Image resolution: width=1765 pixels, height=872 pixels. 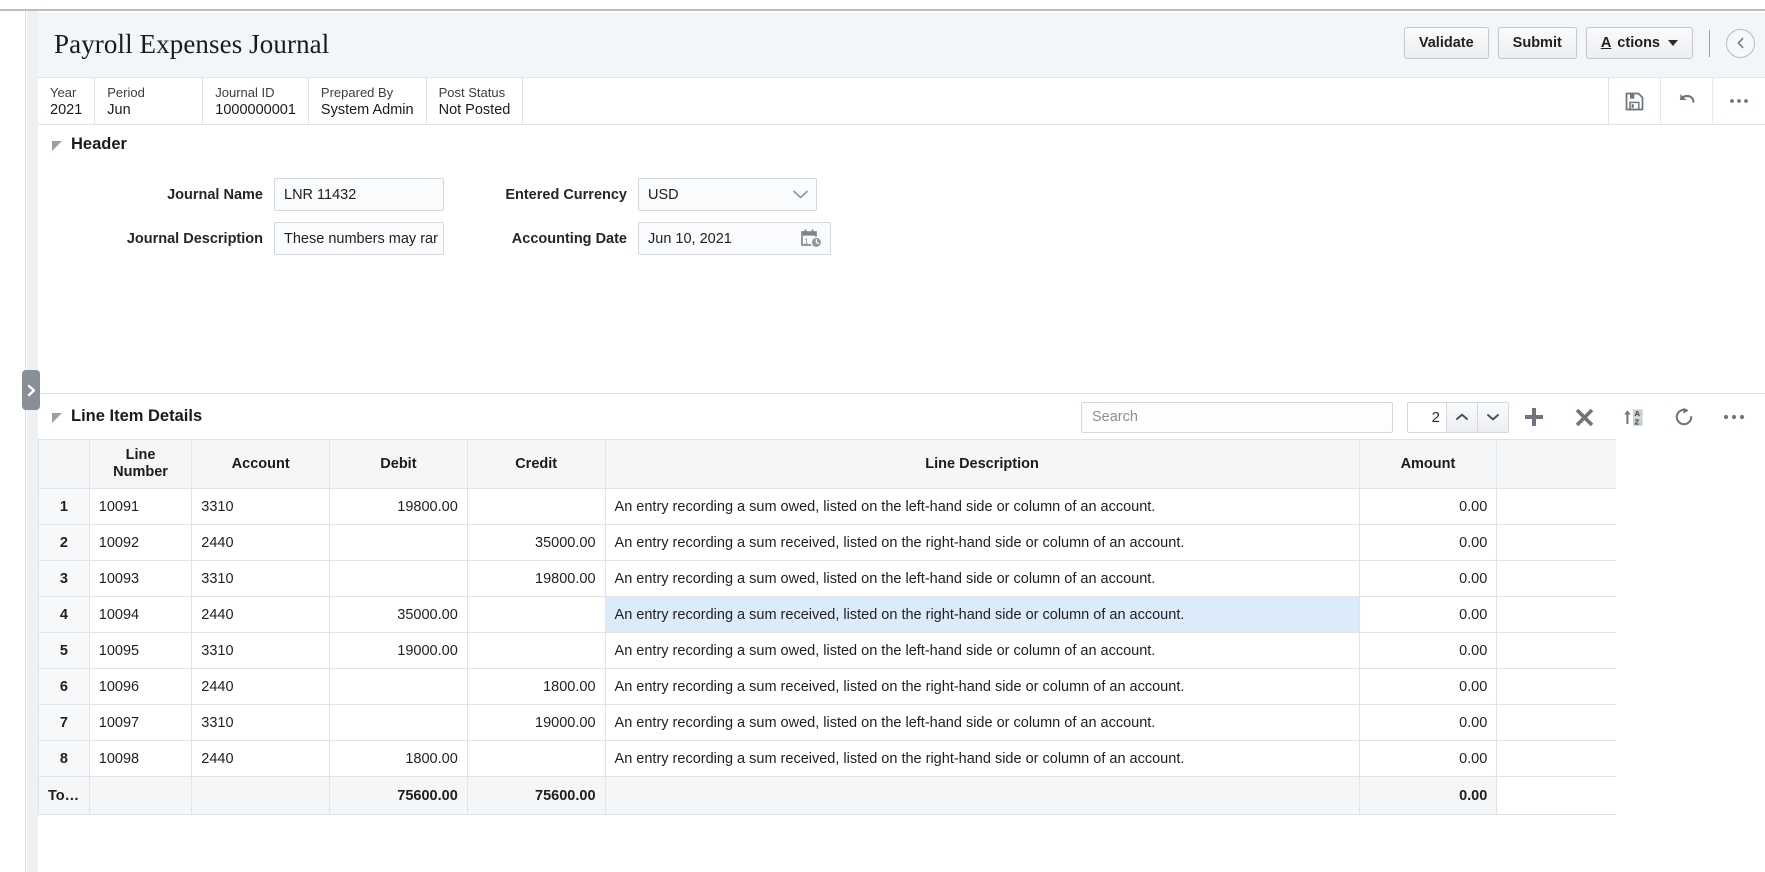 I want to click on cell-line-number: 10094, so click(x=140, y=614).